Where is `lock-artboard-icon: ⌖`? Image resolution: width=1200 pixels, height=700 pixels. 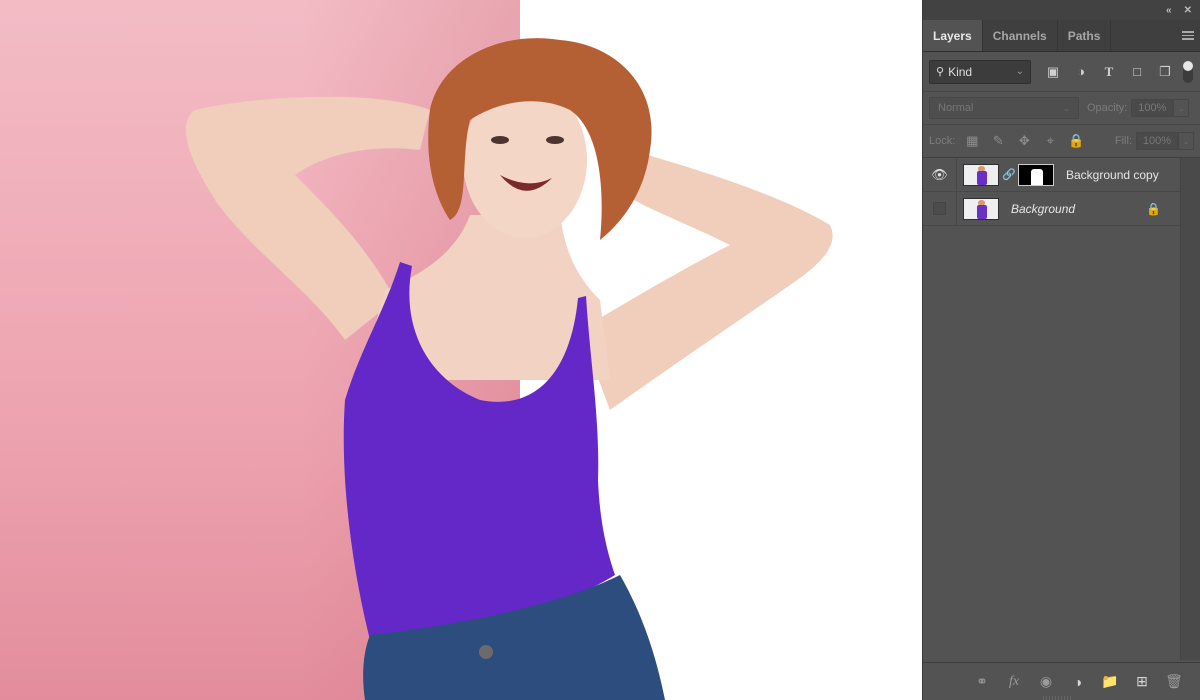 lock-artboard-icon: ⌖ is located at coordinates (1050, 141).